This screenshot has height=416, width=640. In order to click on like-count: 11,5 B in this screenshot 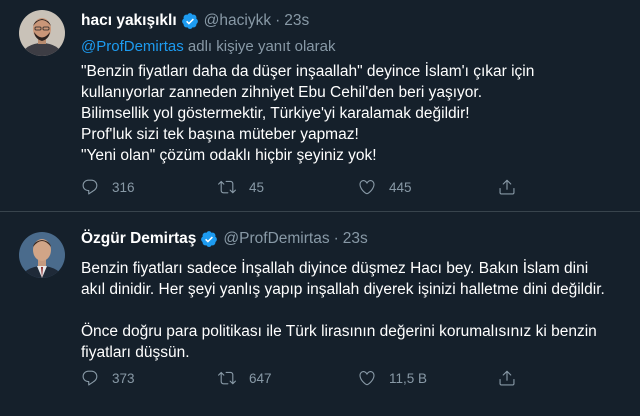, I will do `click(408, 378)`.